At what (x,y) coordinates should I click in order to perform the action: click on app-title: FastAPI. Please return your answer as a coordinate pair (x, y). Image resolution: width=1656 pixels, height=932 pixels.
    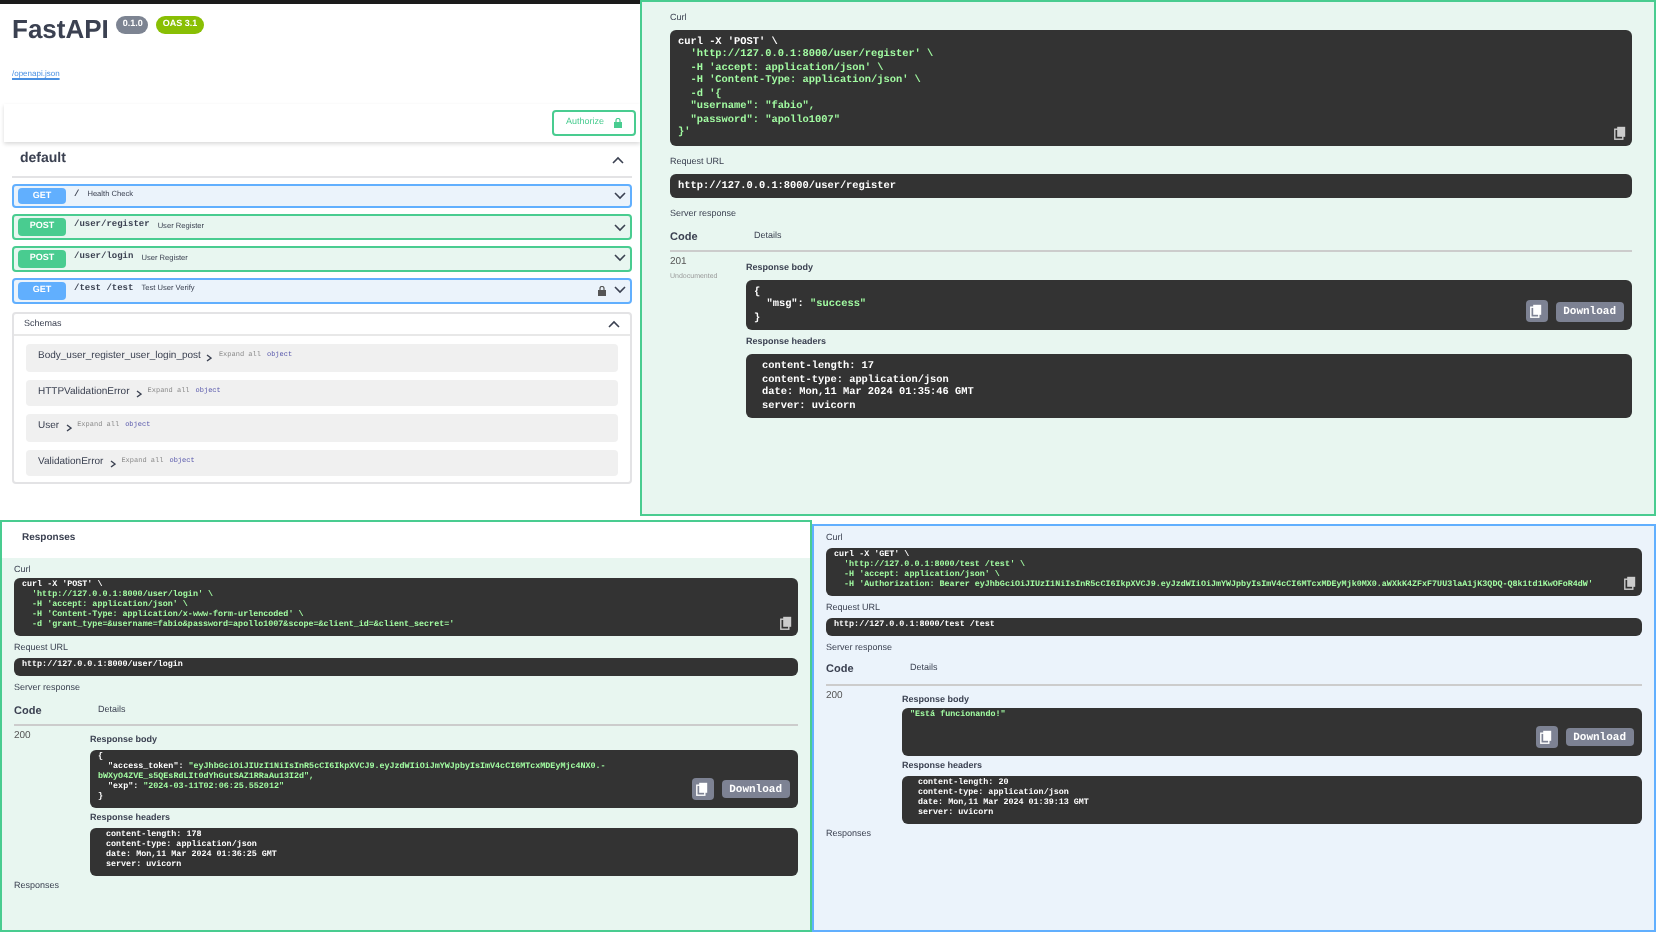
    Looking at the image, I should click on (60, 30).